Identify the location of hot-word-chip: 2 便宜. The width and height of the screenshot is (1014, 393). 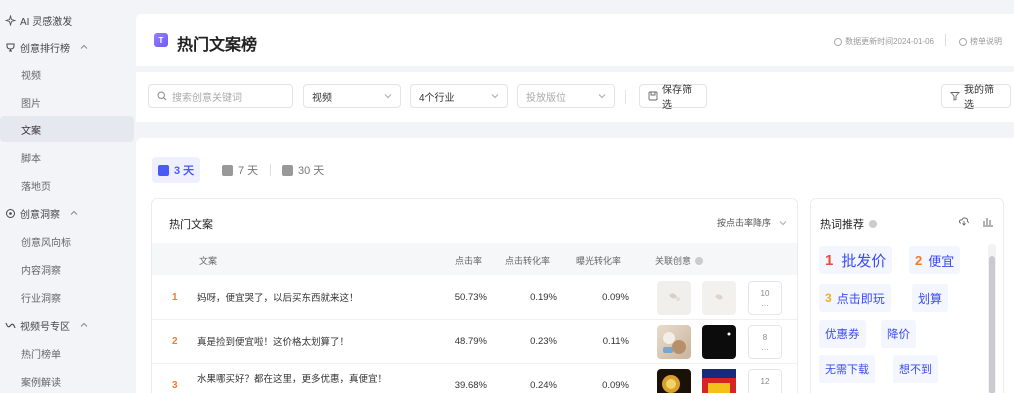
(935, 260).